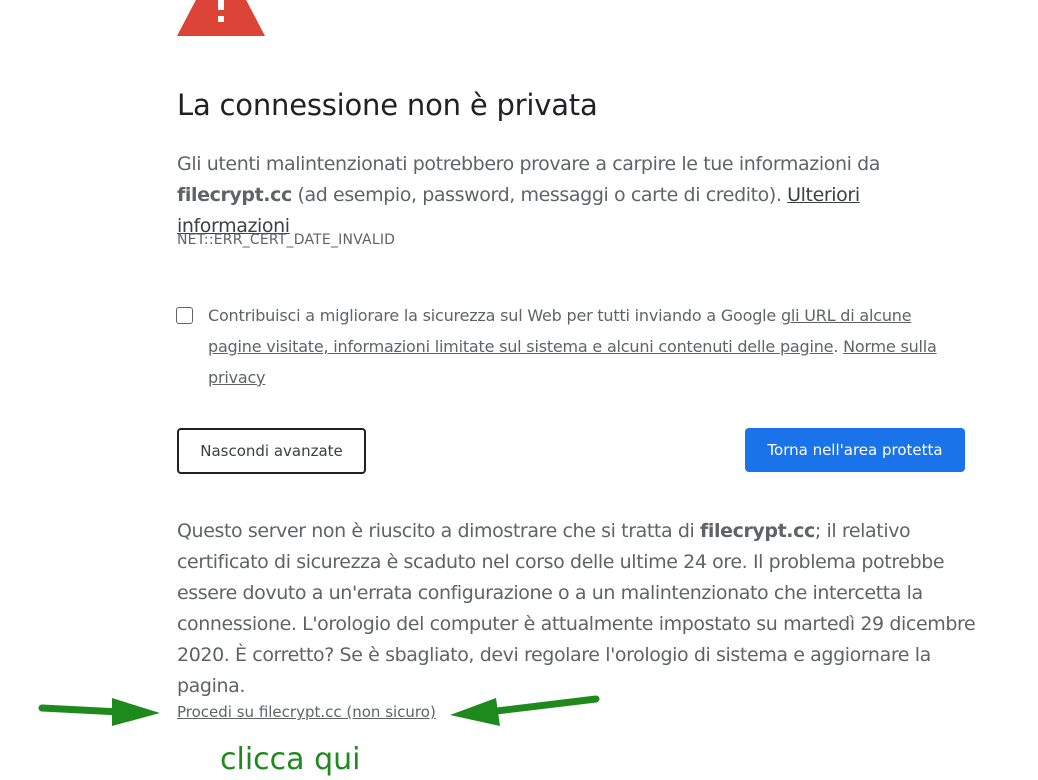 Image resolution: width=1038 pixels, height=780 pixels. Describe the element at coordinates (387, 105) in the screenshot. I see `page-title: La connessione non è privata` at that location.